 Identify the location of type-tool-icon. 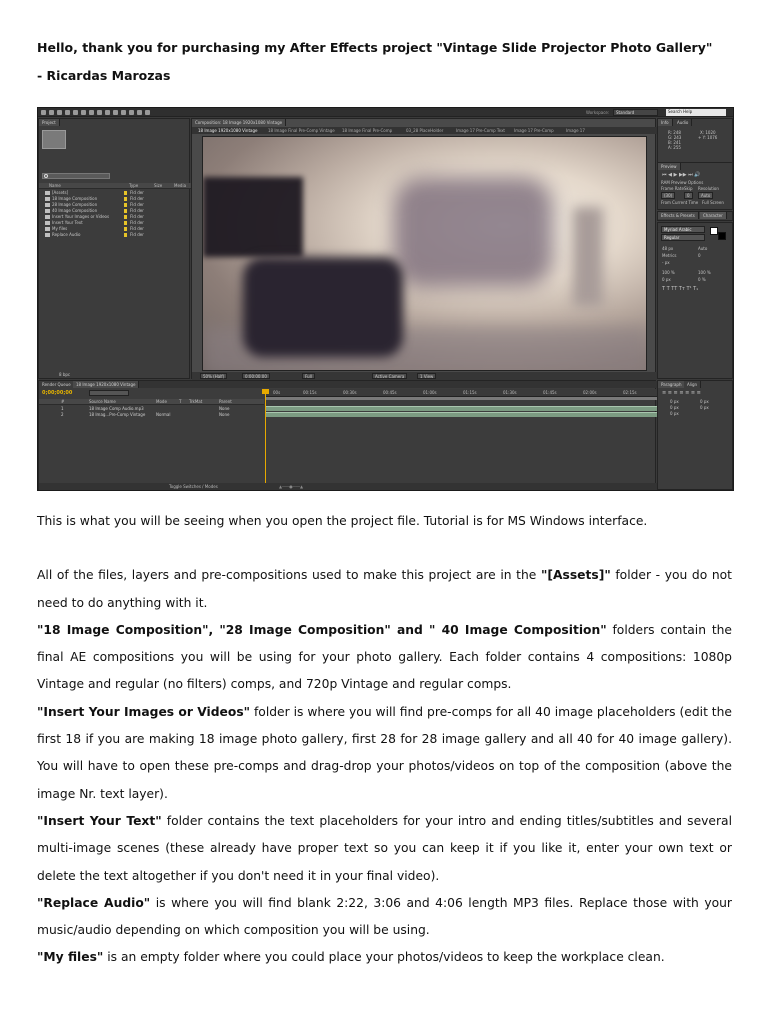
(107, 112).